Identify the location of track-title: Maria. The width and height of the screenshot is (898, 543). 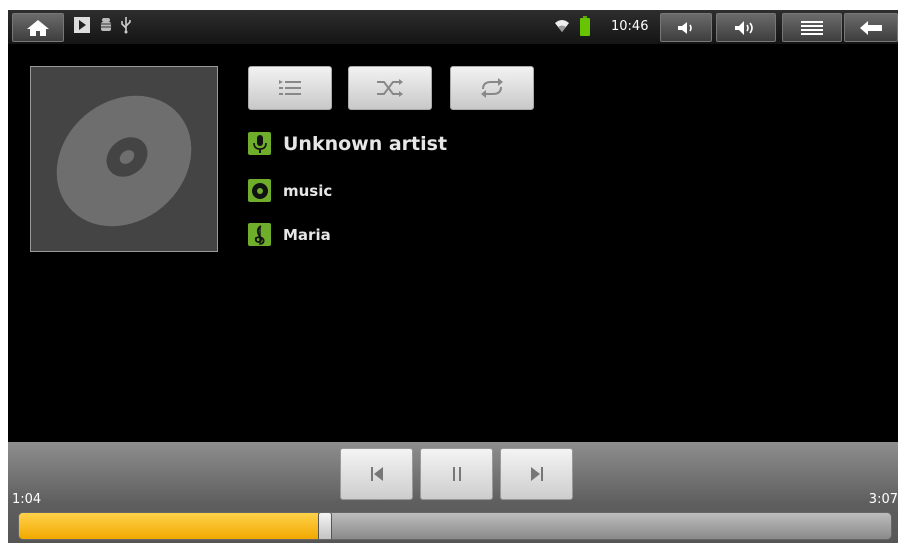
(307, 234).